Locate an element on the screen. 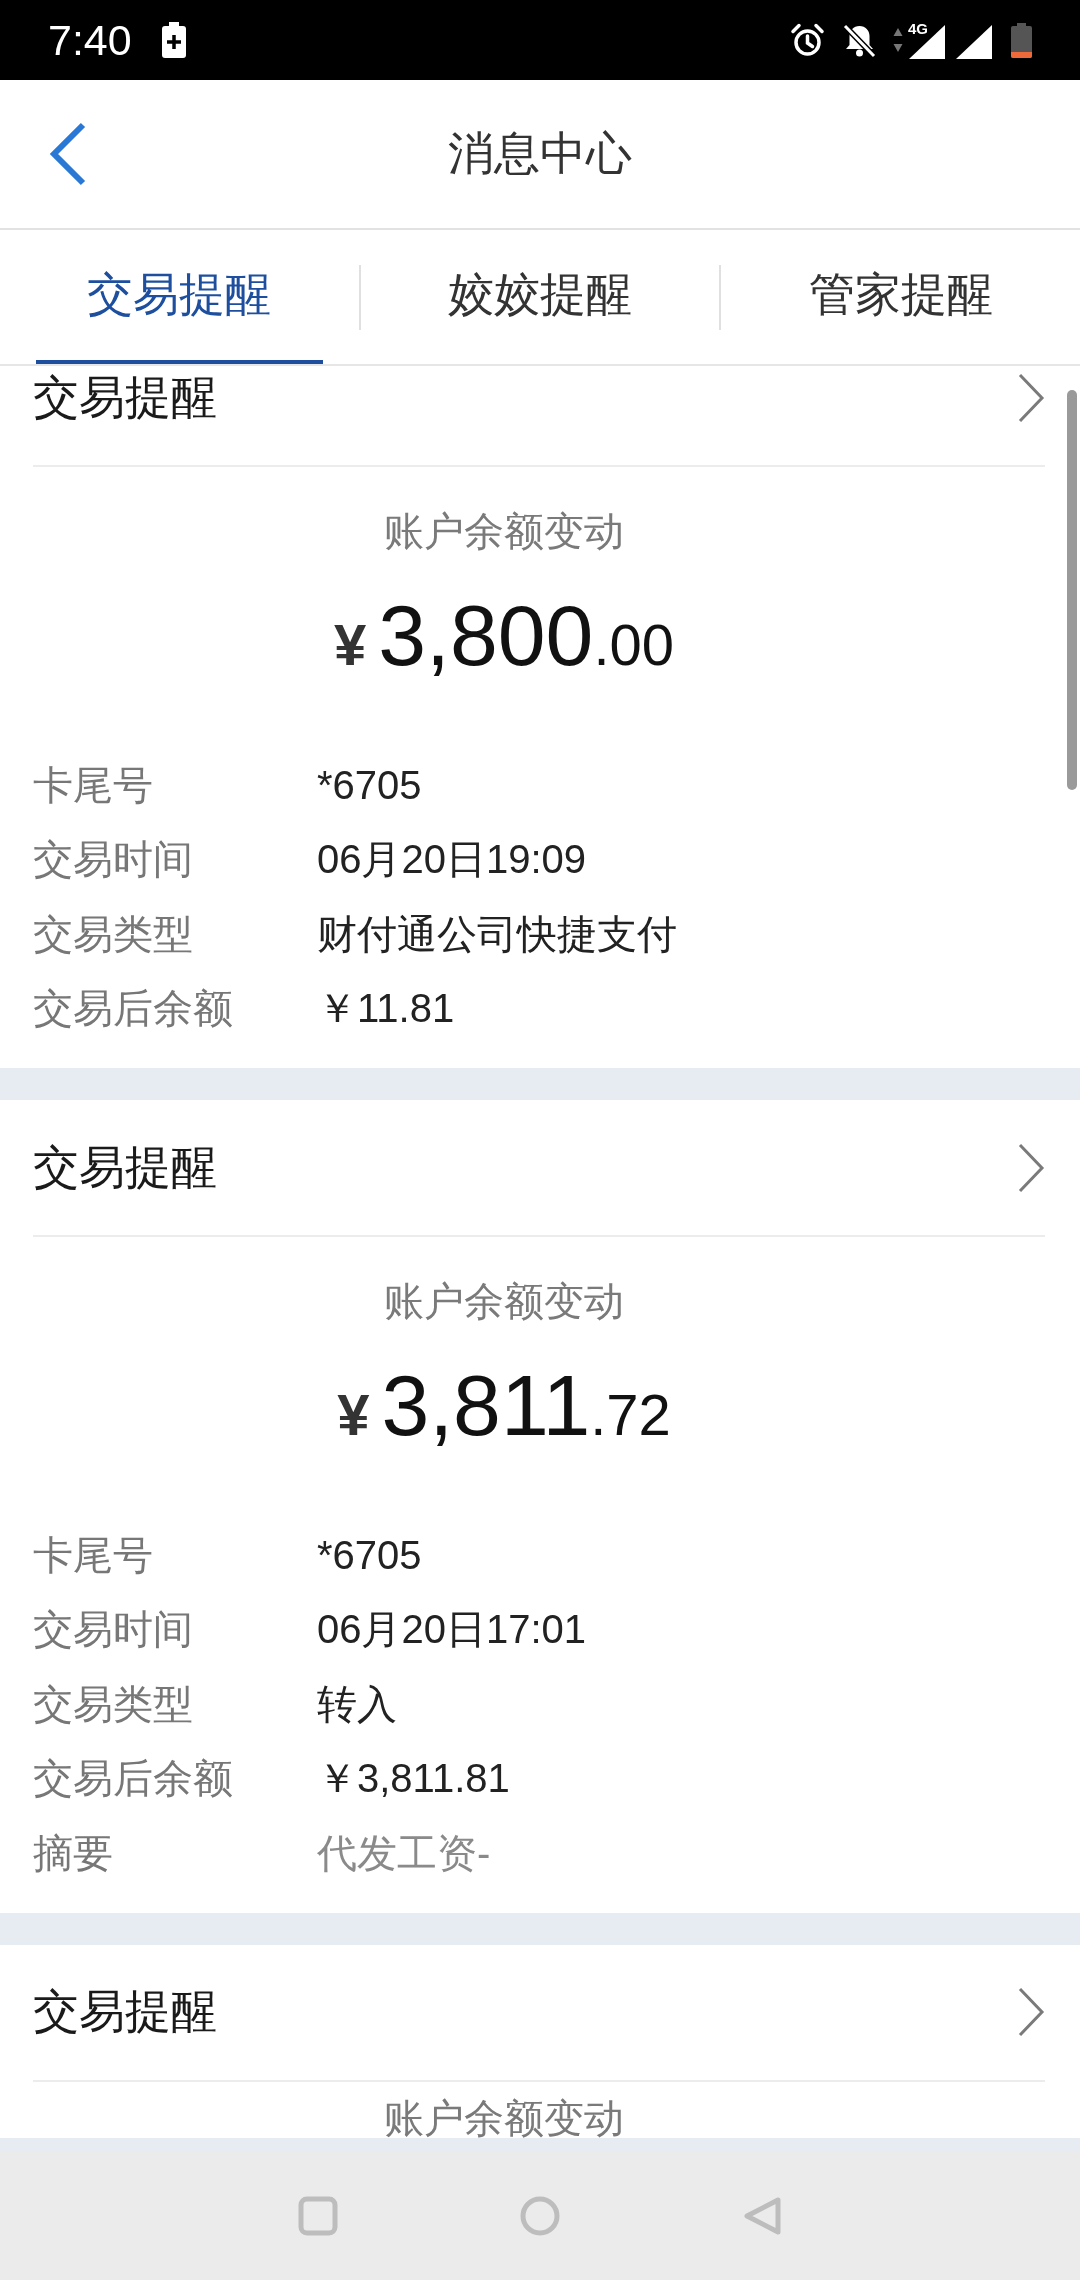 The width and height of the screenshot is (1080, 2280). data-arrows-icon is located at coordinates (898, 40).